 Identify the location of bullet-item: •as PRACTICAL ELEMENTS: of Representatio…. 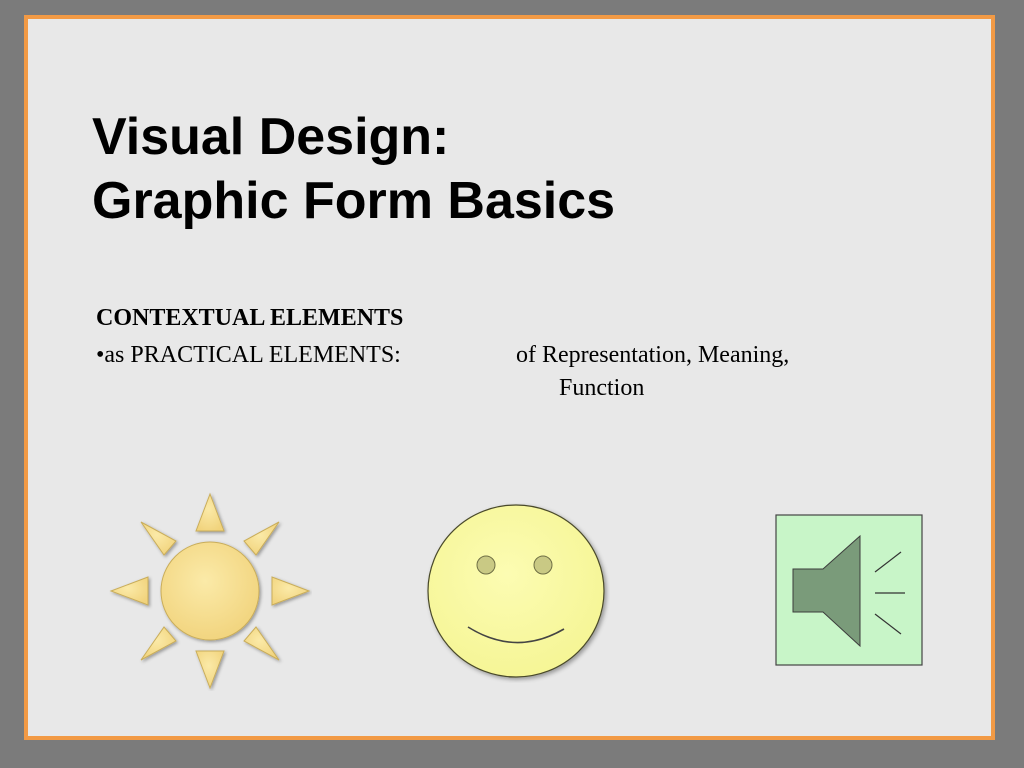
(526, 355).